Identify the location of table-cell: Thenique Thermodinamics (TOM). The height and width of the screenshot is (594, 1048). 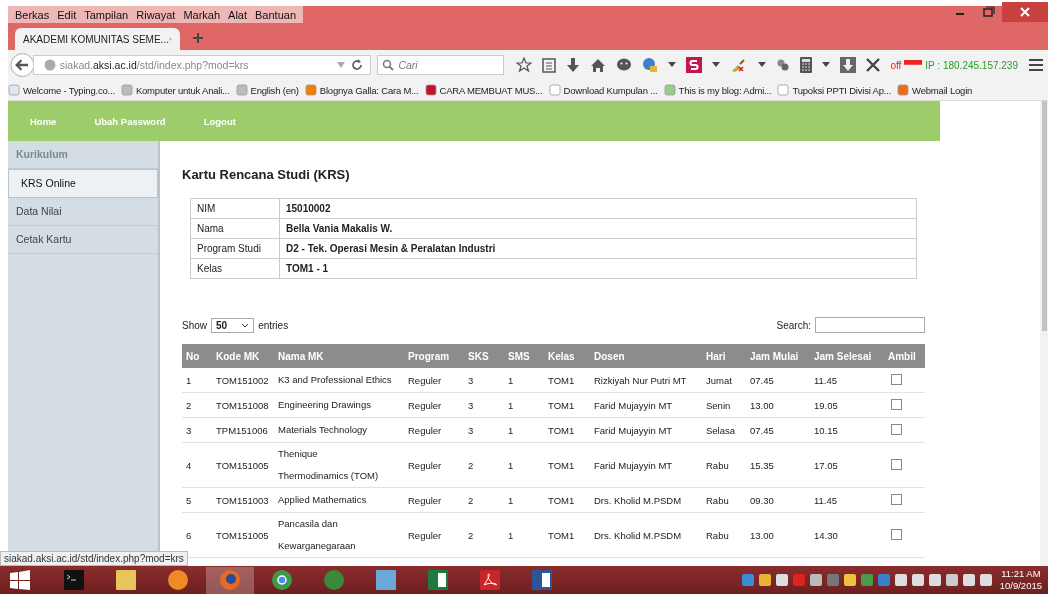
(339, 465).